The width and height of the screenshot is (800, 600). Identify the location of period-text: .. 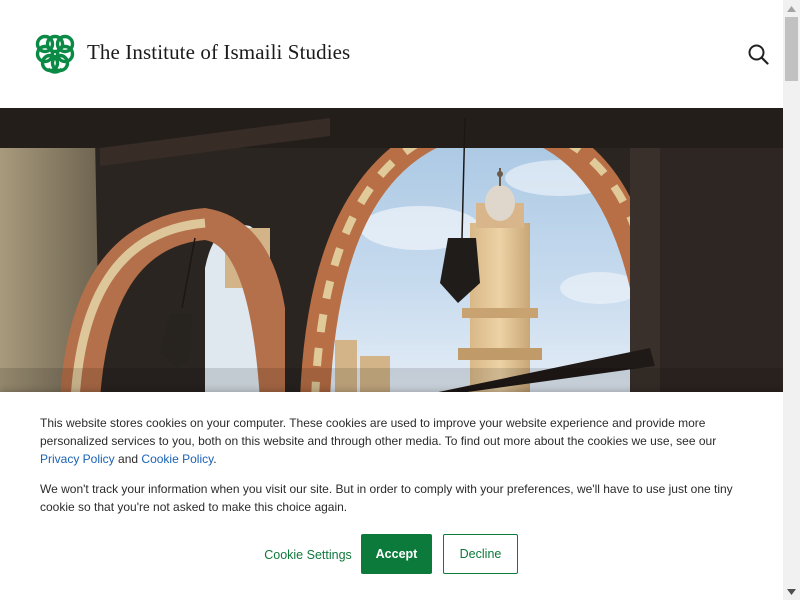
(215, 459).